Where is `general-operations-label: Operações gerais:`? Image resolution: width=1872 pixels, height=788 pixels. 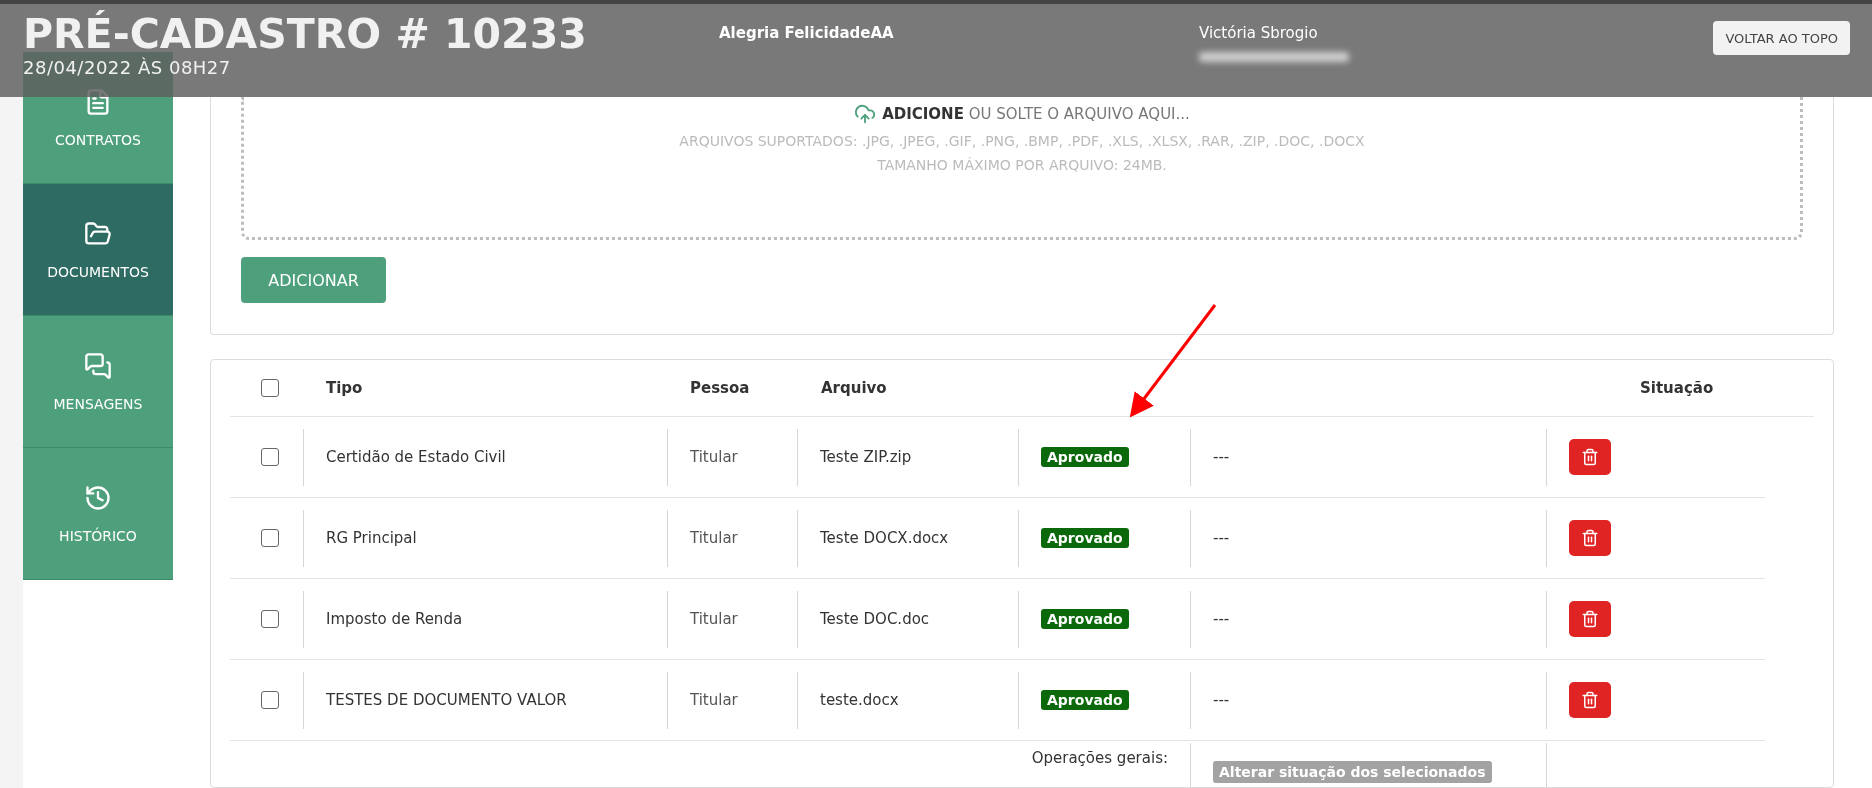
general-operations-label: Operações gerais: is located at coordinates (1100, 757).